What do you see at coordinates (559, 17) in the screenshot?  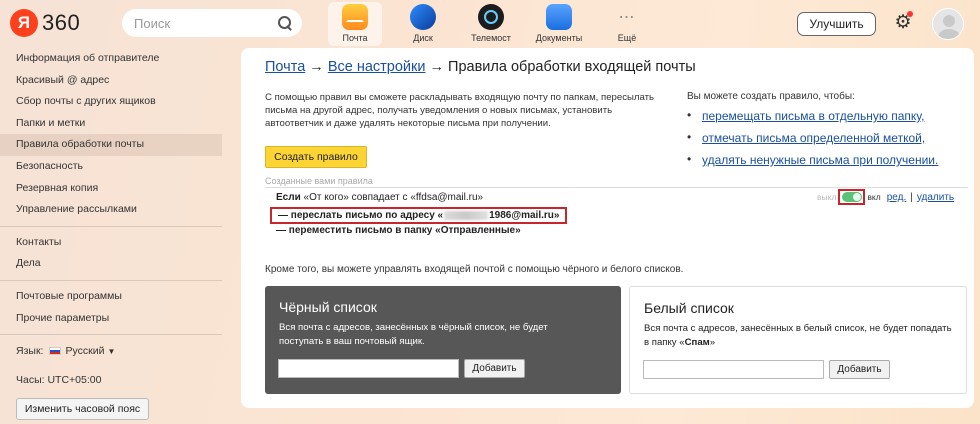 I see `documents-icon` at bounding box center [559, 17].